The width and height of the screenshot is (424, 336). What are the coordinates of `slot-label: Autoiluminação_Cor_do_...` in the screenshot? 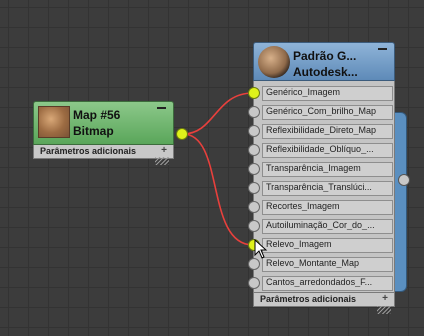 It's located at (320, 225).